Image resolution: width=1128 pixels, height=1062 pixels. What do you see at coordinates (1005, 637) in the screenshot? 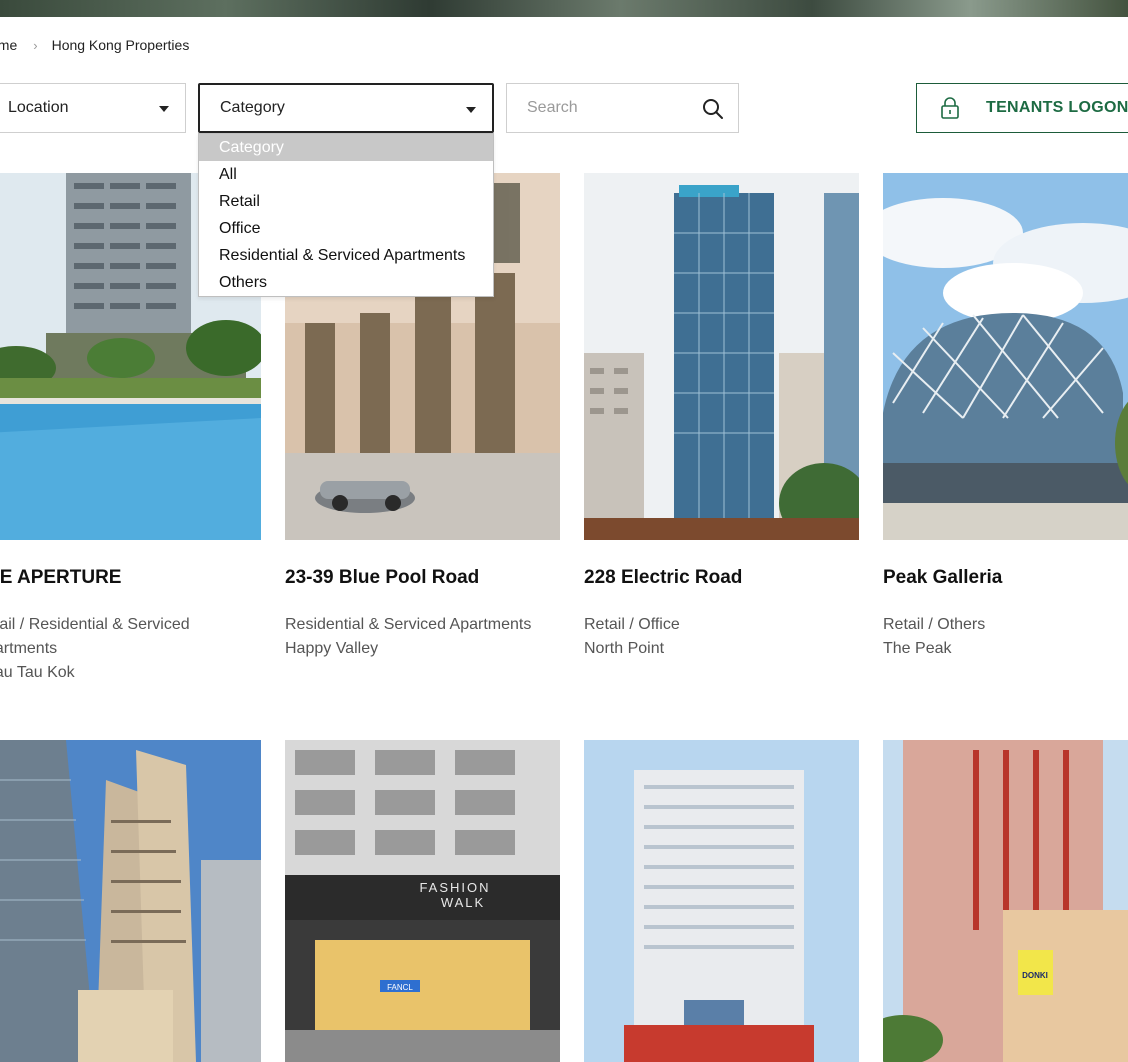
I see `property-meta: Retail / Others The Peak` at bounding box center [1005, 637].